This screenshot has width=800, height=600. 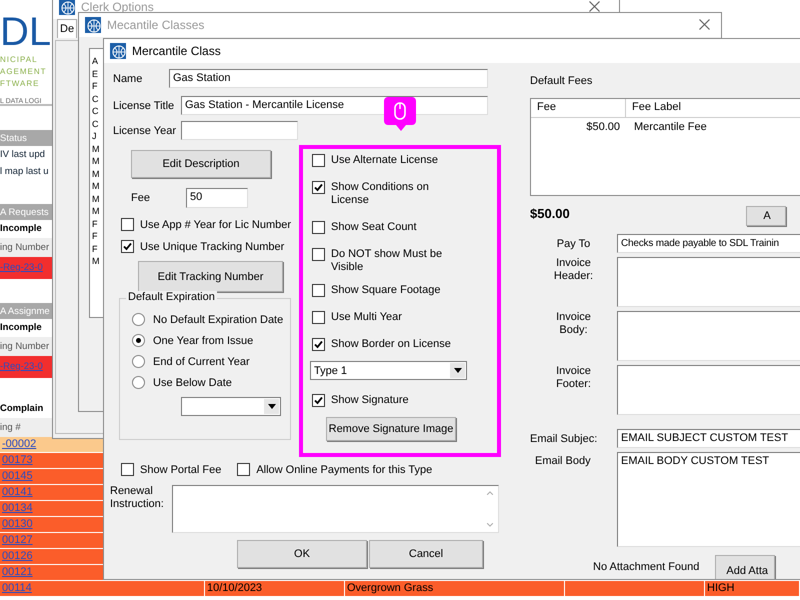 What do you see at coordinates (201, 164) in the screenshot?
I see `edit-description-button: Edit Description` at bounding box center [201, 164].